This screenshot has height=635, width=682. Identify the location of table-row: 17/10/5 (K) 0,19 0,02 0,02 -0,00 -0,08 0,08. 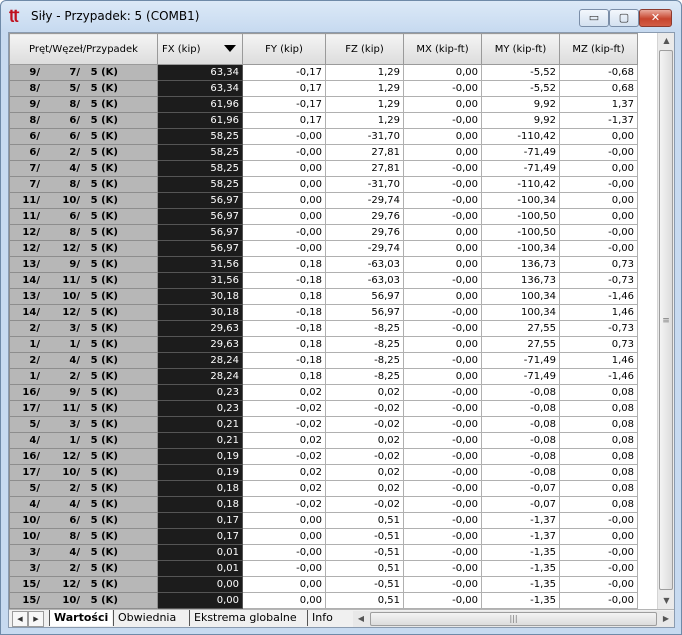
(323, 472).